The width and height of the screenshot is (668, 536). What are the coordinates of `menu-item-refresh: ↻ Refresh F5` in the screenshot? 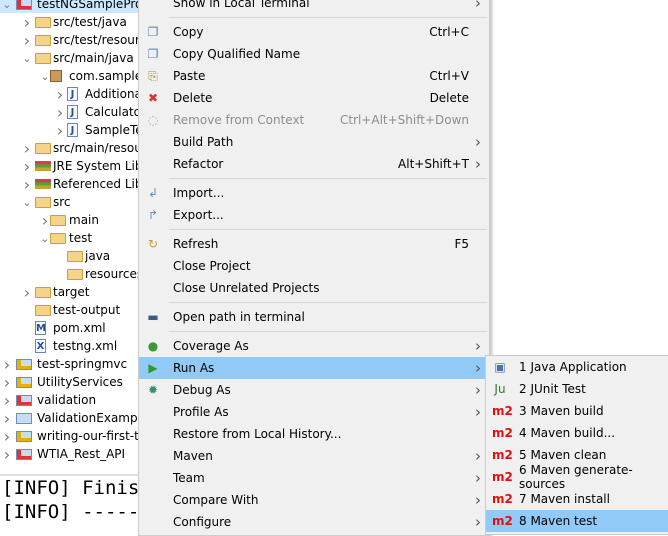 It's located at (314, 244).